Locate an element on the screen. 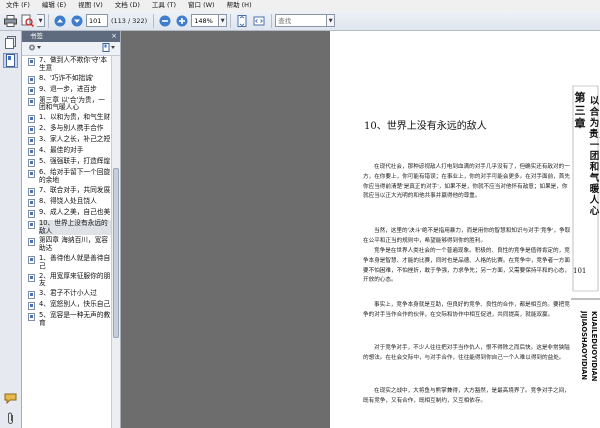  menu-view: 视图 (V) is located at coordinates (90, 5).